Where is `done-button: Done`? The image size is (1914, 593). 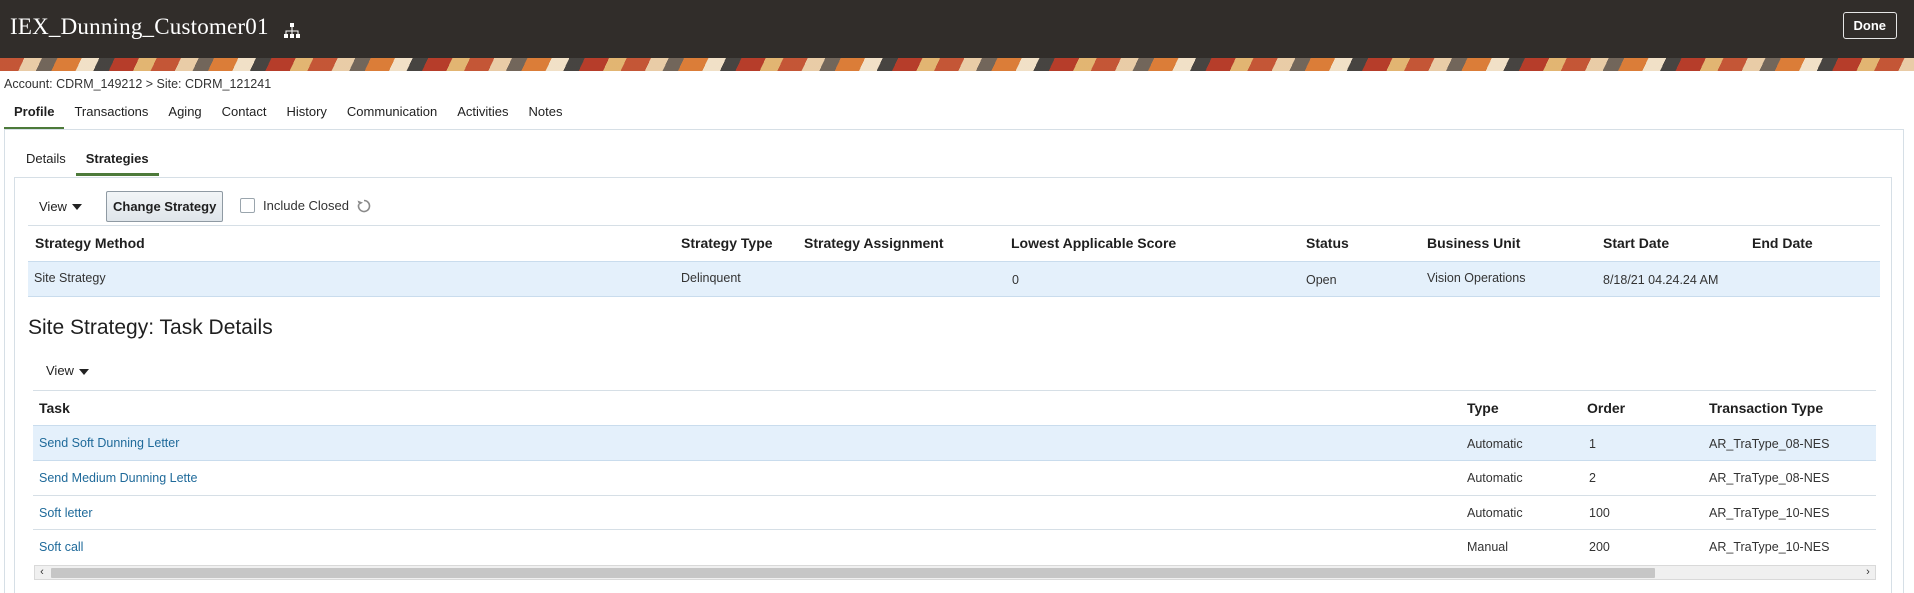
done-button: Done is located at coordinates (1869, 25).